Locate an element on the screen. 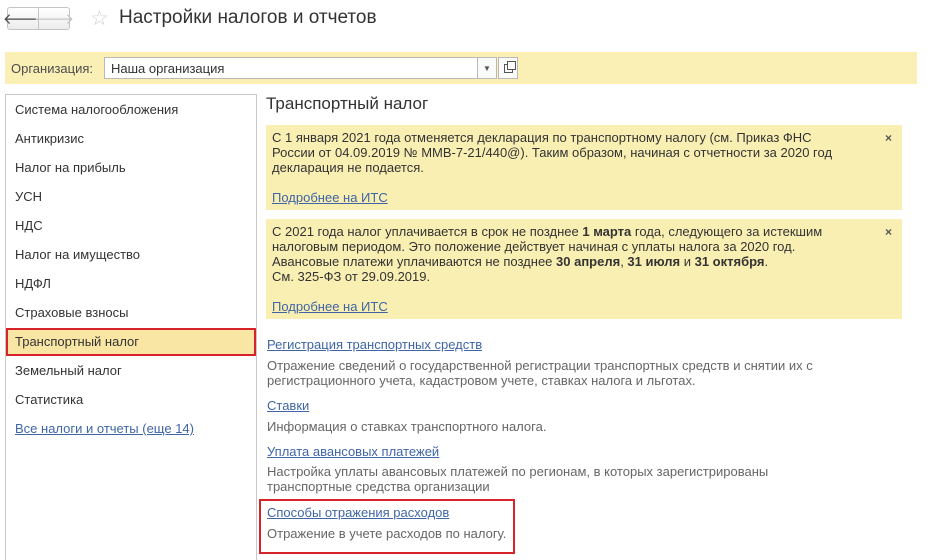  deadline-date: 30 апреля is located at coordinates (588, 261).